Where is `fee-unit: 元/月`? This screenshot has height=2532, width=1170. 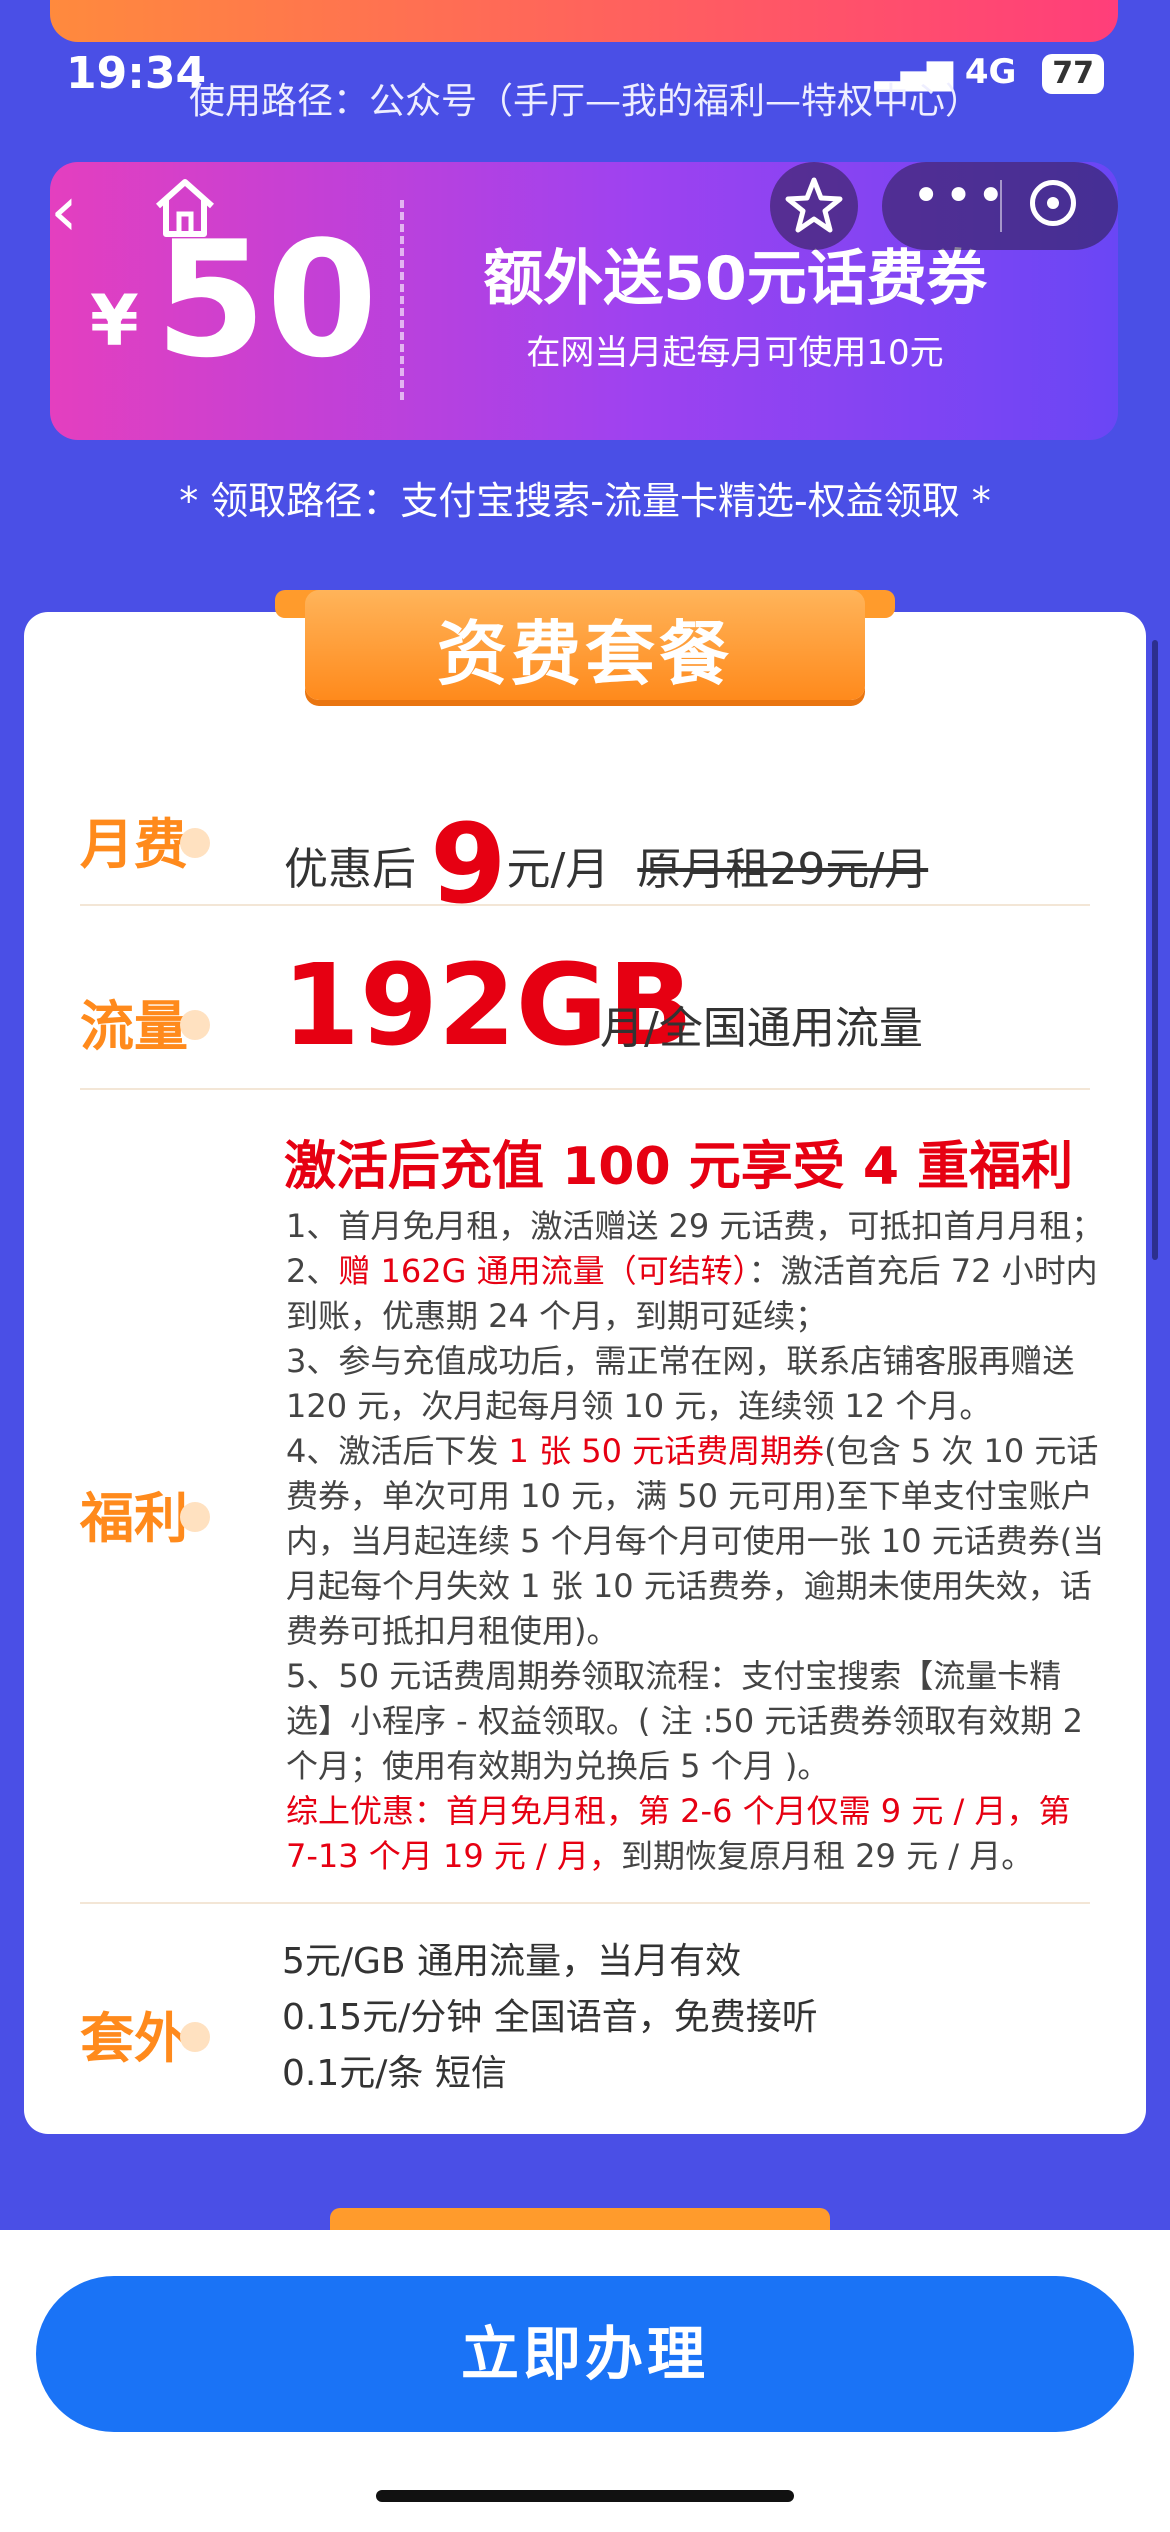
fee-unit: 元/月 is located at coordinates (558, 869).